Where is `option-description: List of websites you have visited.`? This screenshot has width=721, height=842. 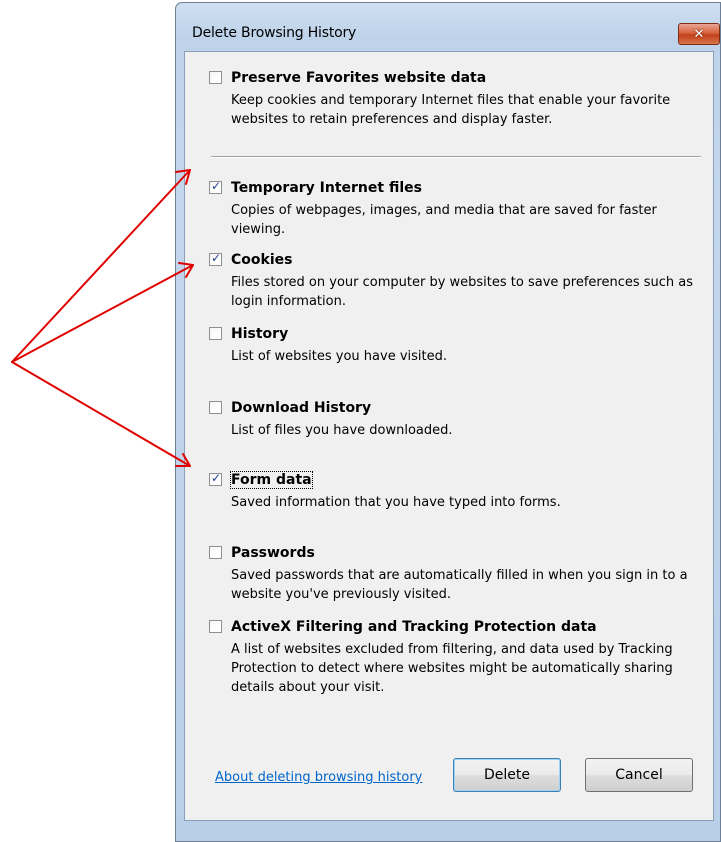 option-description: List of websites you have visited. is located at coordinates (339, 356).